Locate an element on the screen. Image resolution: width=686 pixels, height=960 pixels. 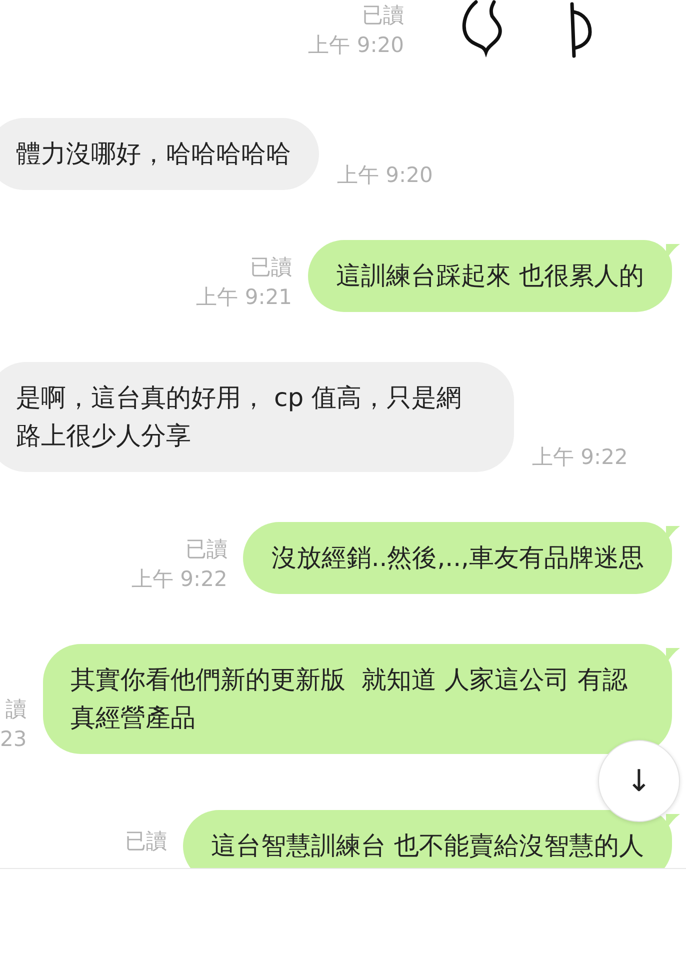
message-time: 23 is located at coordinates (13, 739).